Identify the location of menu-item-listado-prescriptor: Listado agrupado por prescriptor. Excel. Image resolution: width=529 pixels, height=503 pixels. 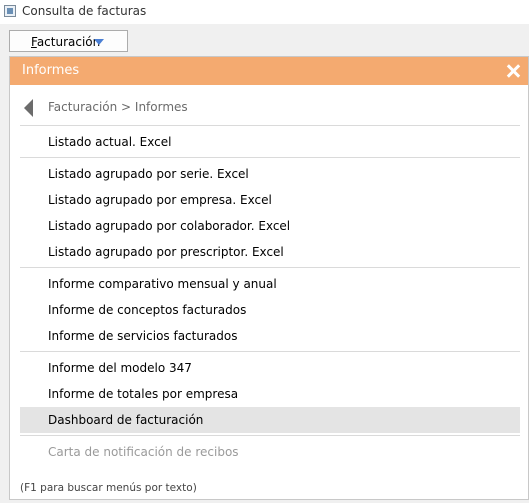
(270, 252).